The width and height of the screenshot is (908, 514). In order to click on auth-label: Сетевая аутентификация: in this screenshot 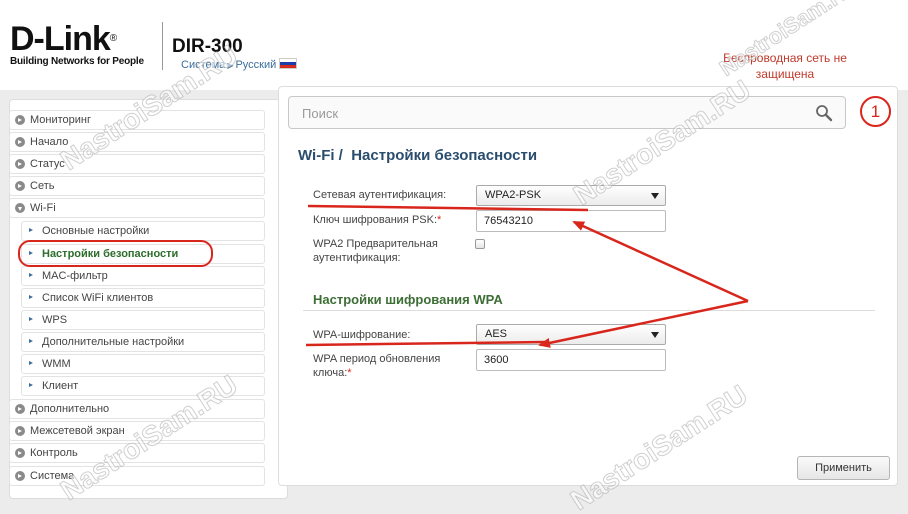, I will do `click(380, 195)`.